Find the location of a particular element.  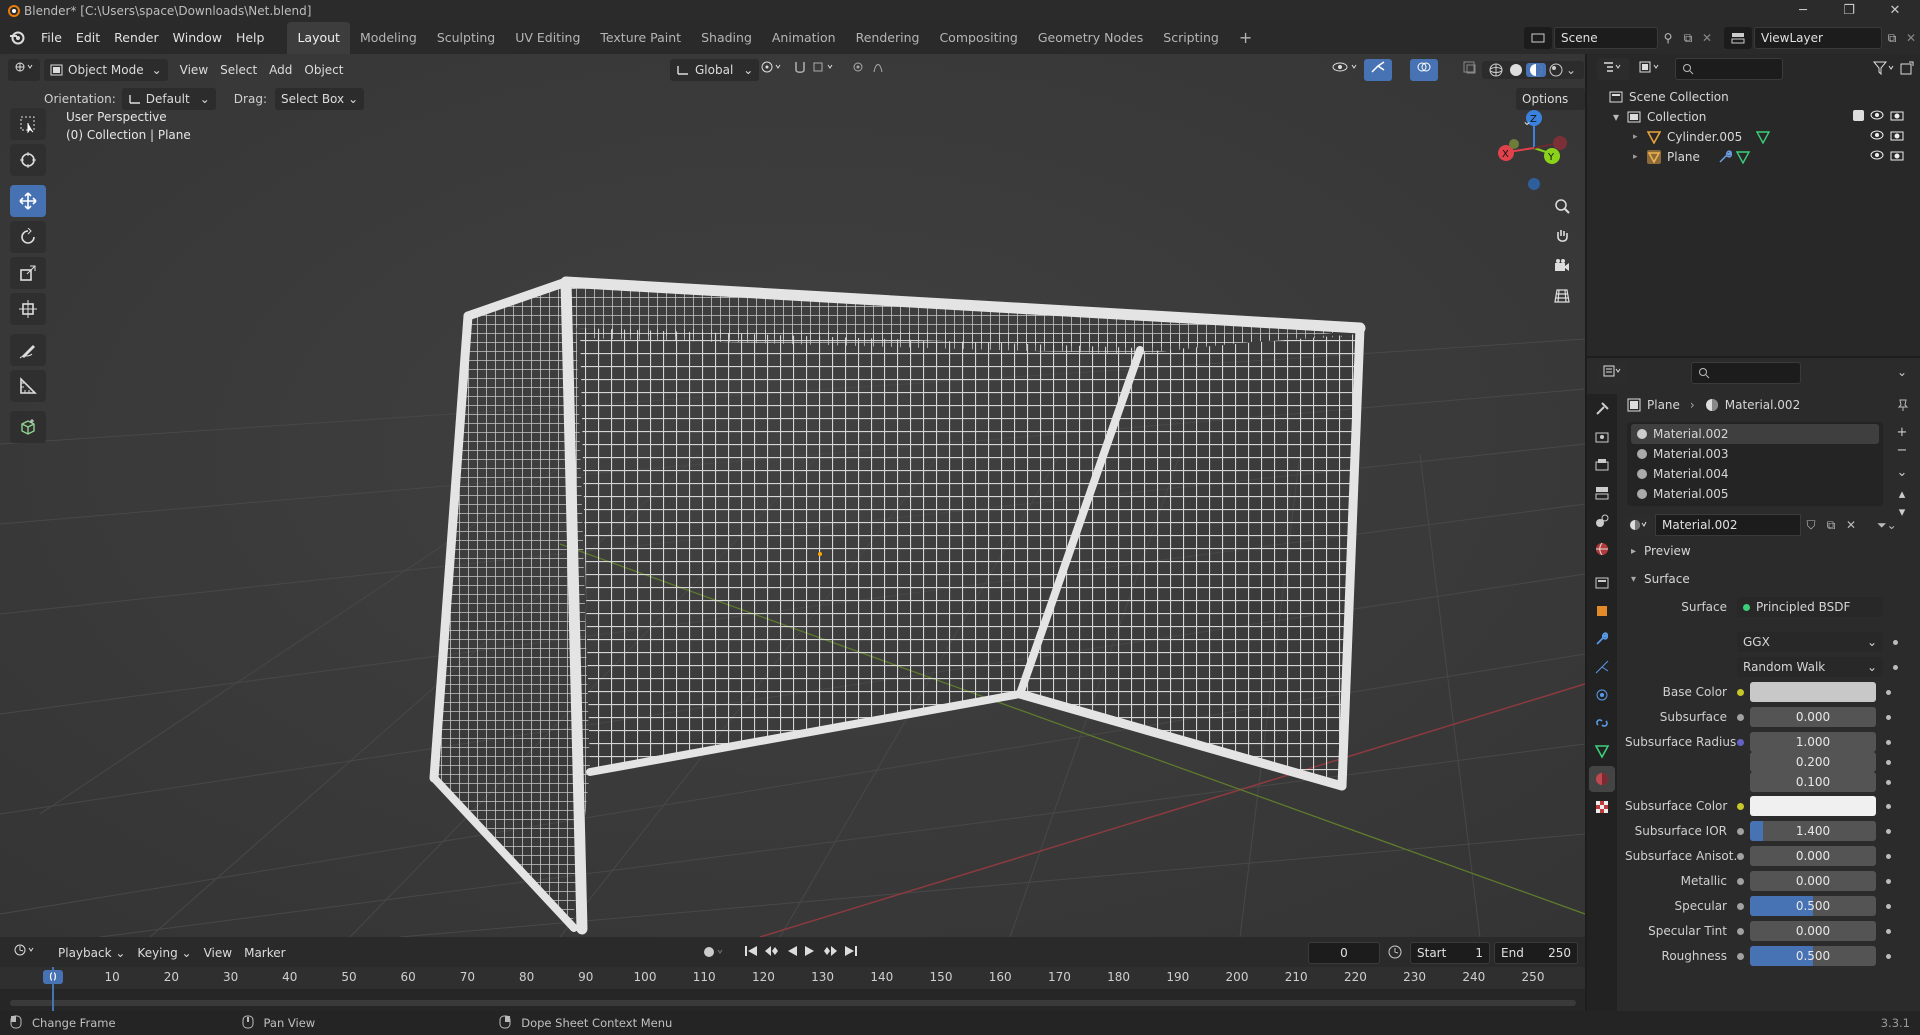

number-field: 0.100 is located at coordinates (1813, 782).